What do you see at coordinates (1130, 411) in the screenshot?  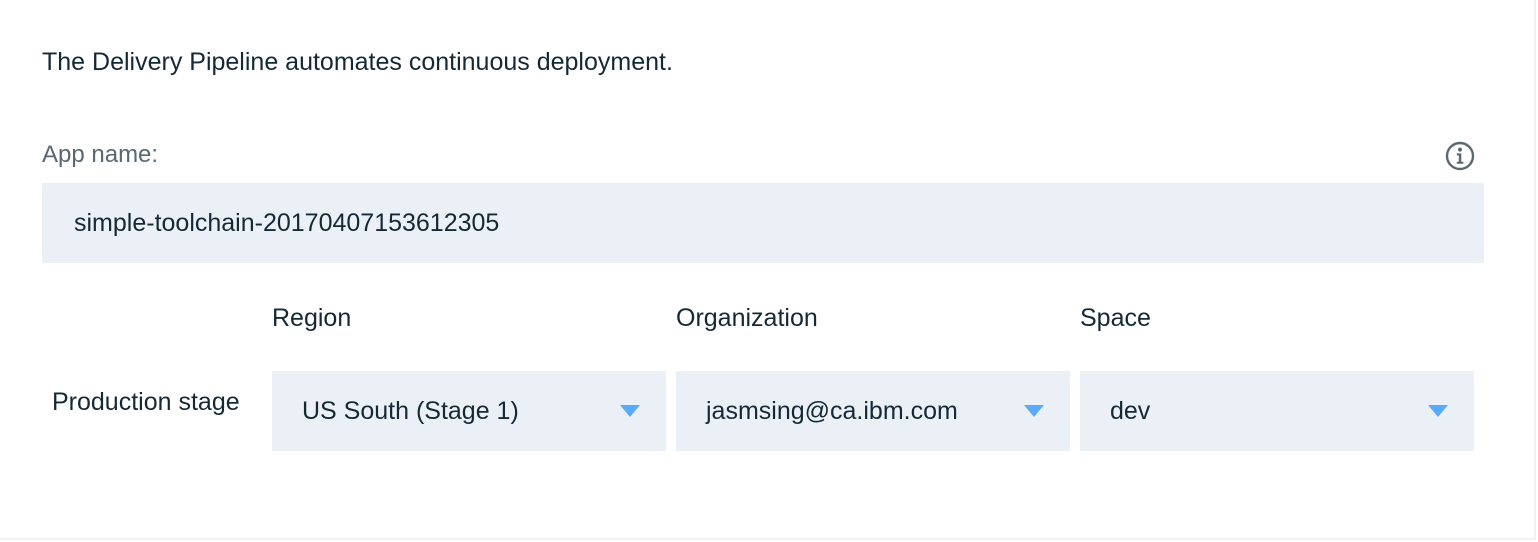 I see `space-dropdown-value: dev` at bounding box center [1130, 411].